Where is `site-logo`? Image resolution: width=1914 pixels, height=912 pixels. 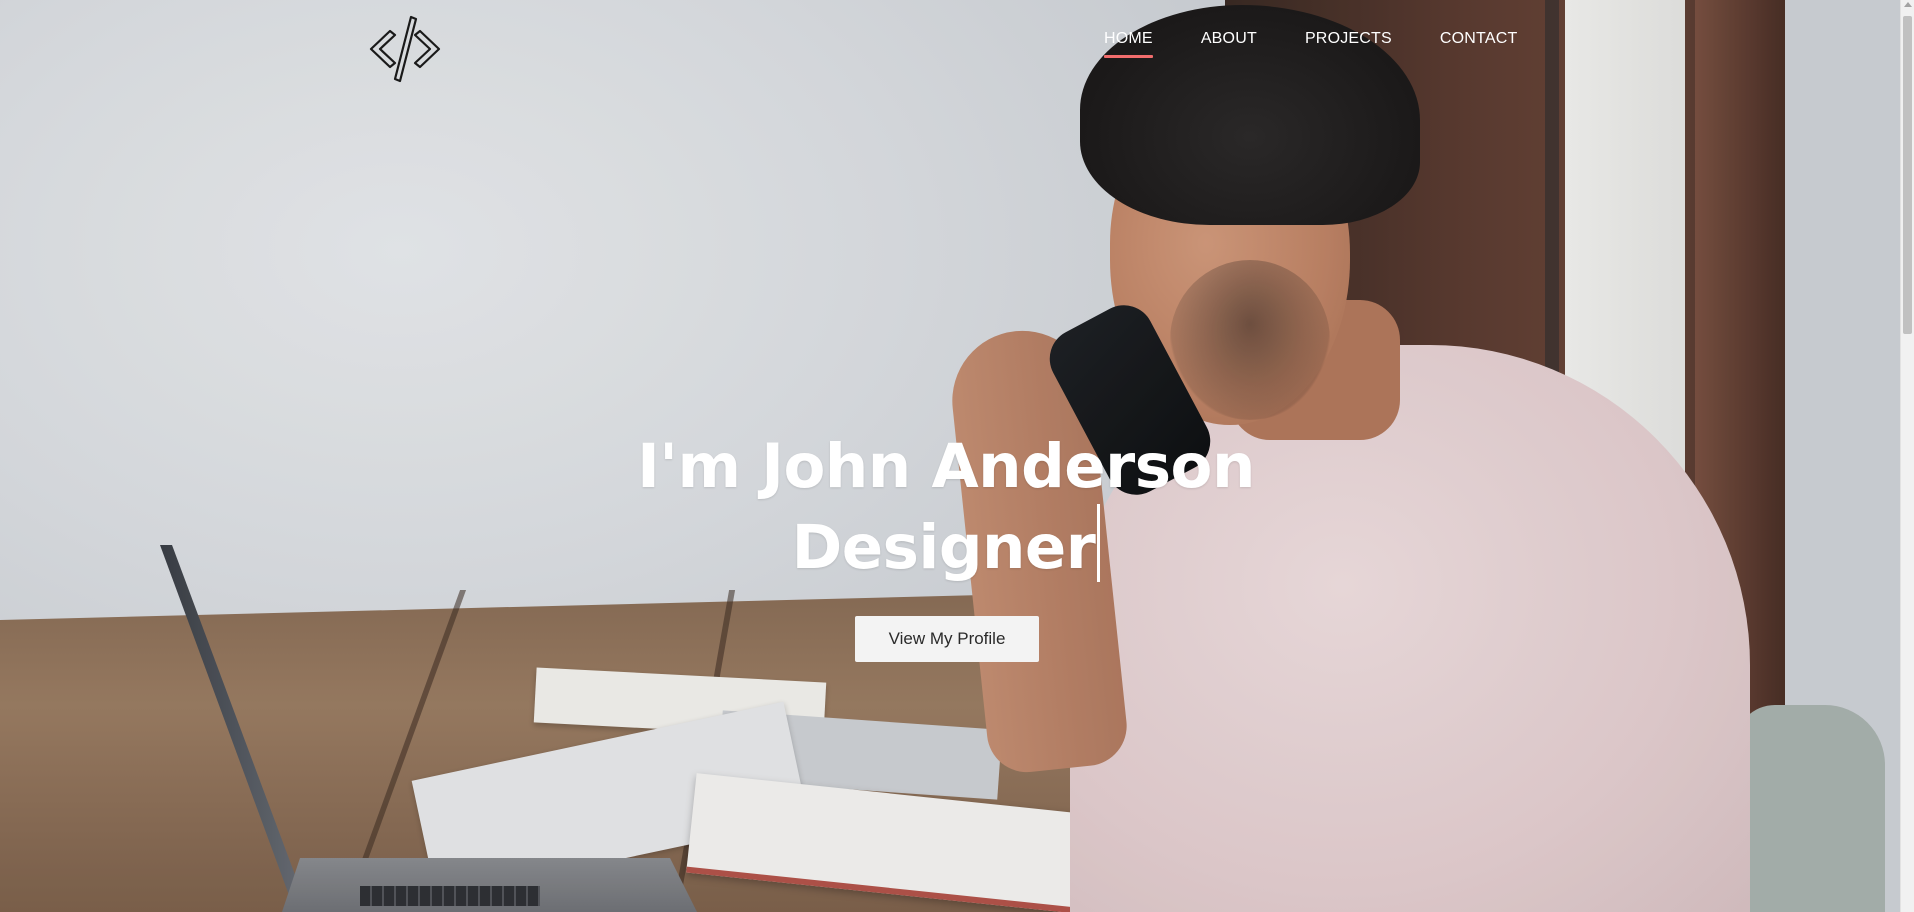 site-logo is located at coordinates (405, 49).